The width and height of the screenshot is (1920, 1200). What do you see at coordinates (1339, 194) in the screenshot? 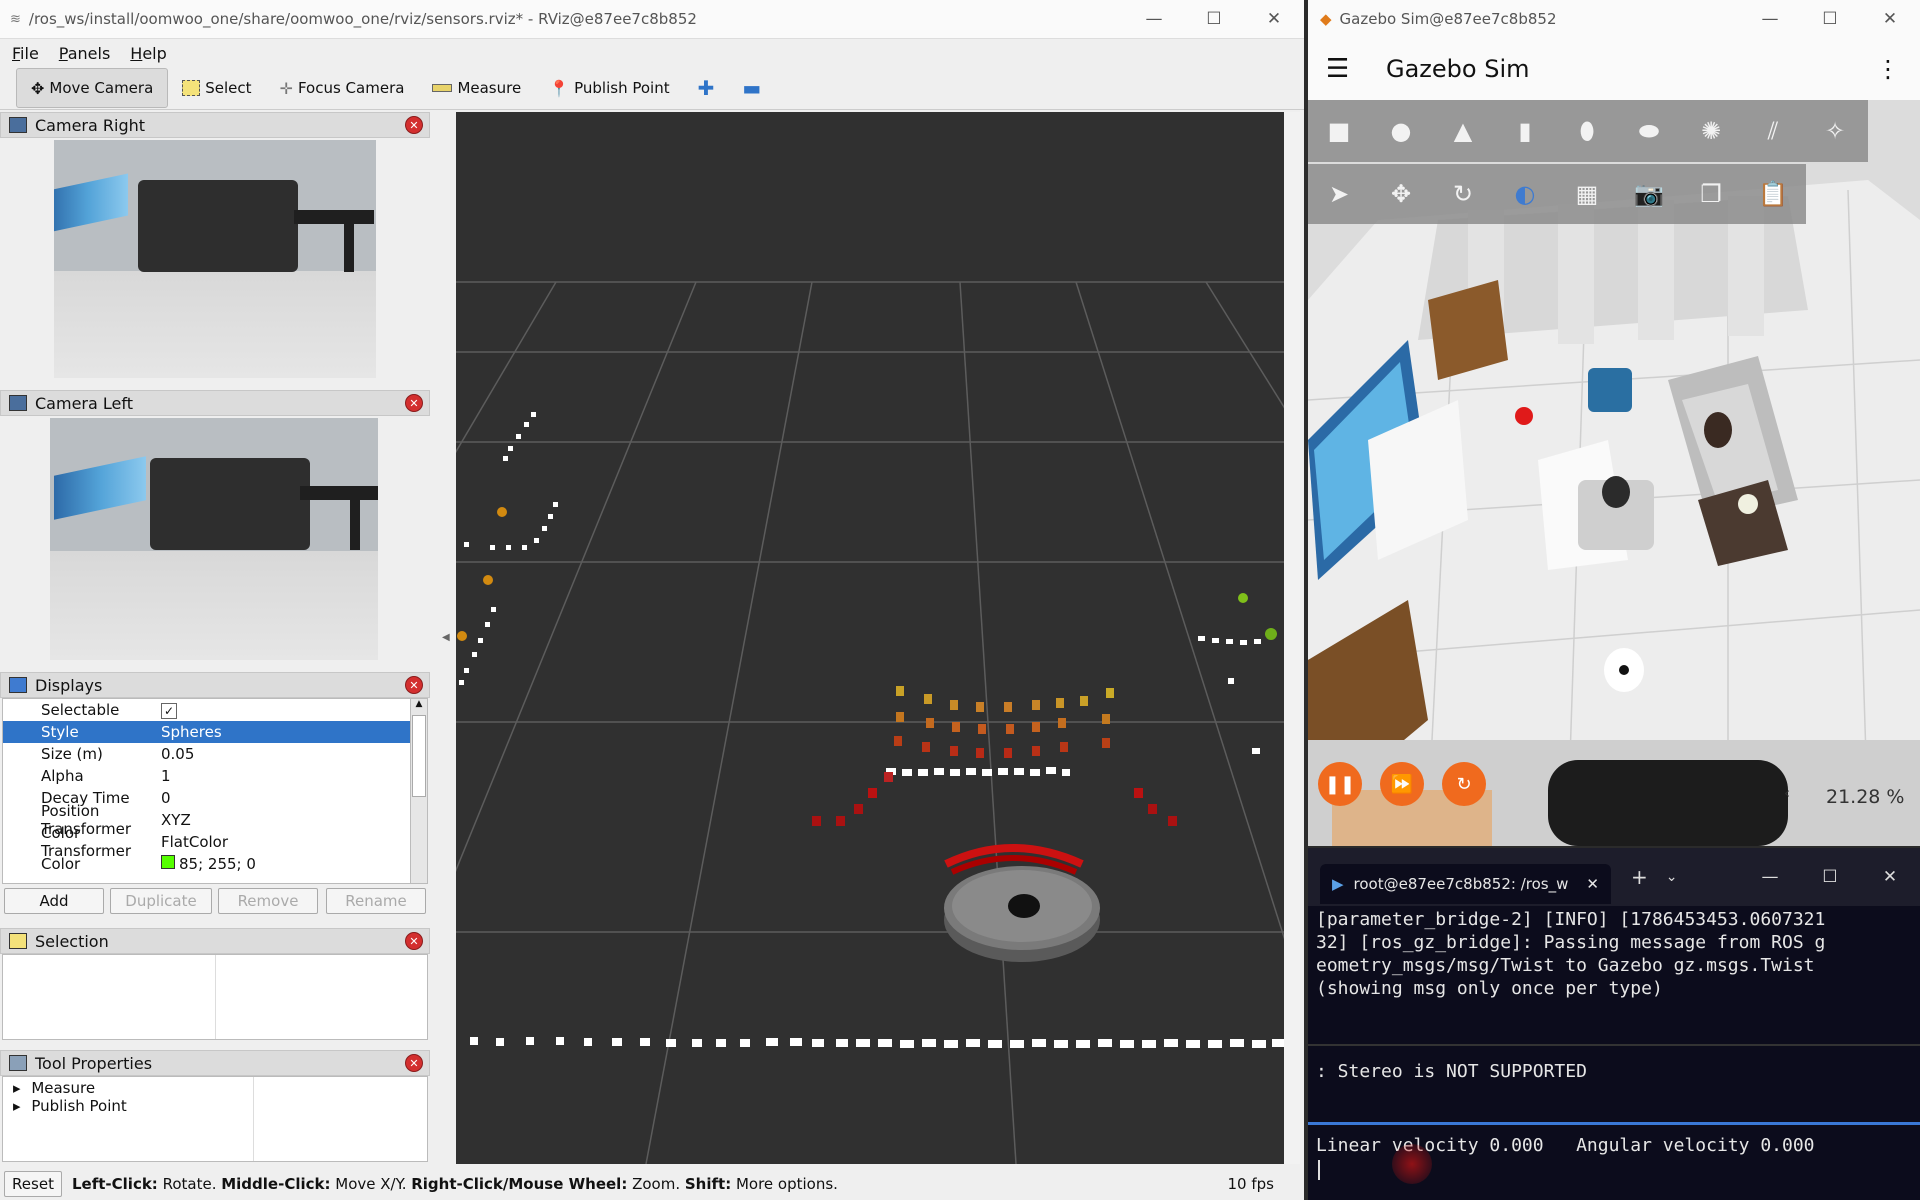
I see `select-mode-icon: ➤` at bounding box center [1339, 194].